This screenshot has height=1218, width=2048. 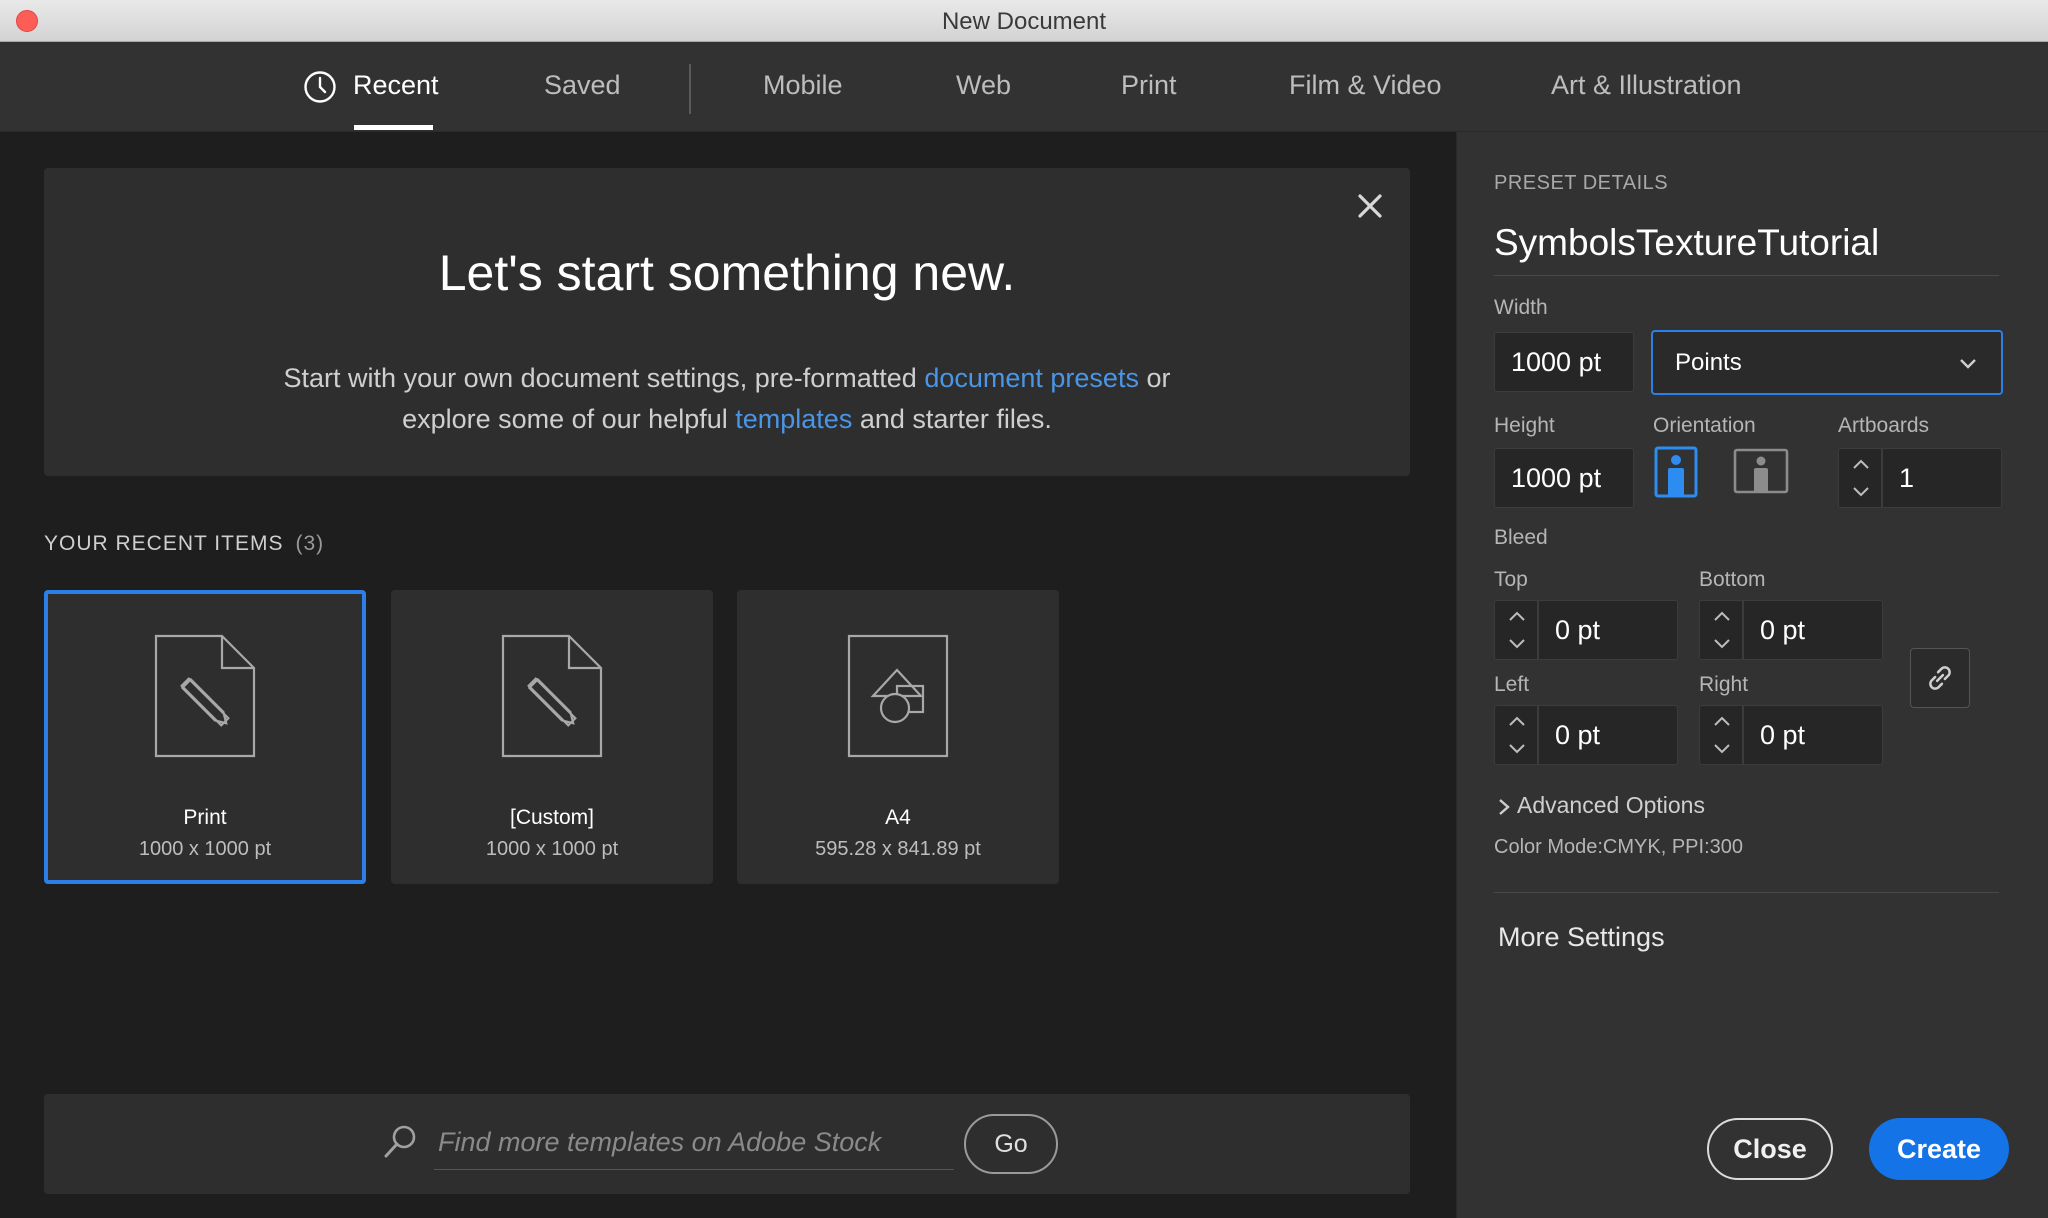 What do you see at coordinates (898, 817) in the screenshot?
I see `recent-item-name: A4` at bounding box center [898, 817].